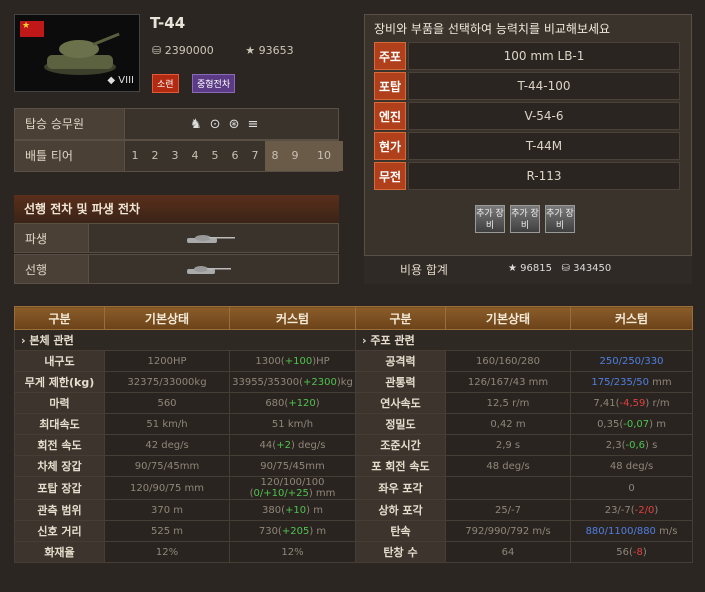 The width and height of the screenshot is (705, 592). What do you see at coordinates (492, 29) in the screenshot?
I see `module-title: 장비와 부품을 선택하여 능력치를 비교해보세요` at bounding box center [492, 29].